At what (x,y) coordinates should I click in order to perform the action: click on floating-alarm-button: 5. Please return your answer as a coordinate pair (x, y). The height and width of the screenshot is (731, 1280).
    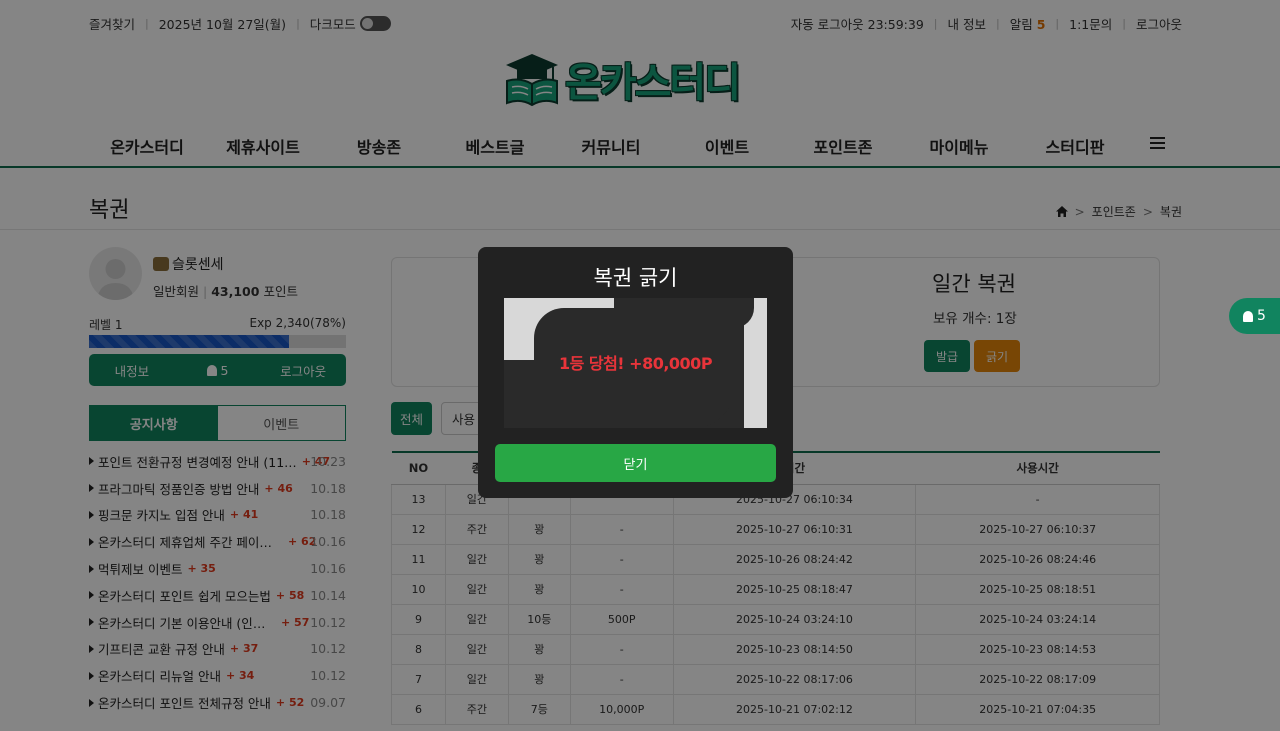
    Looking at the image, I should click on (1254, 316).